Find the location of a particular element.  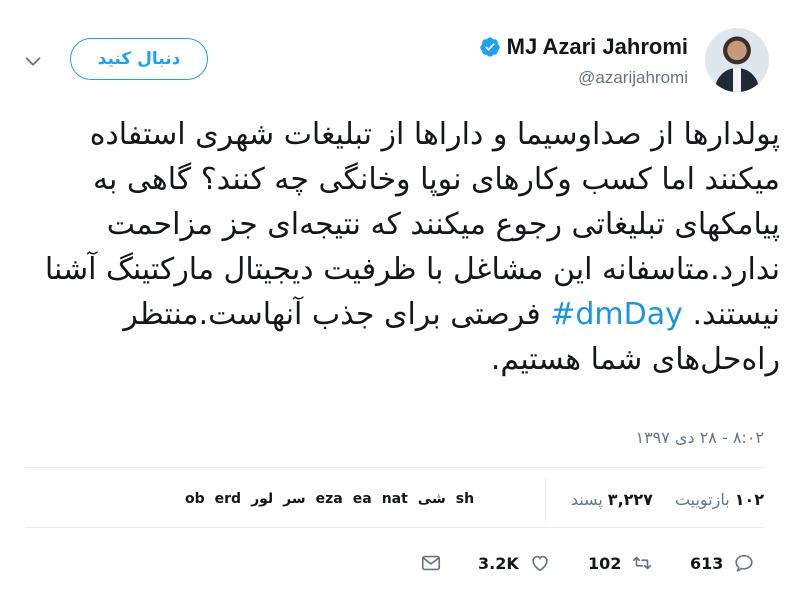

liker-avatar: nat is located at coordinates (395, 499).